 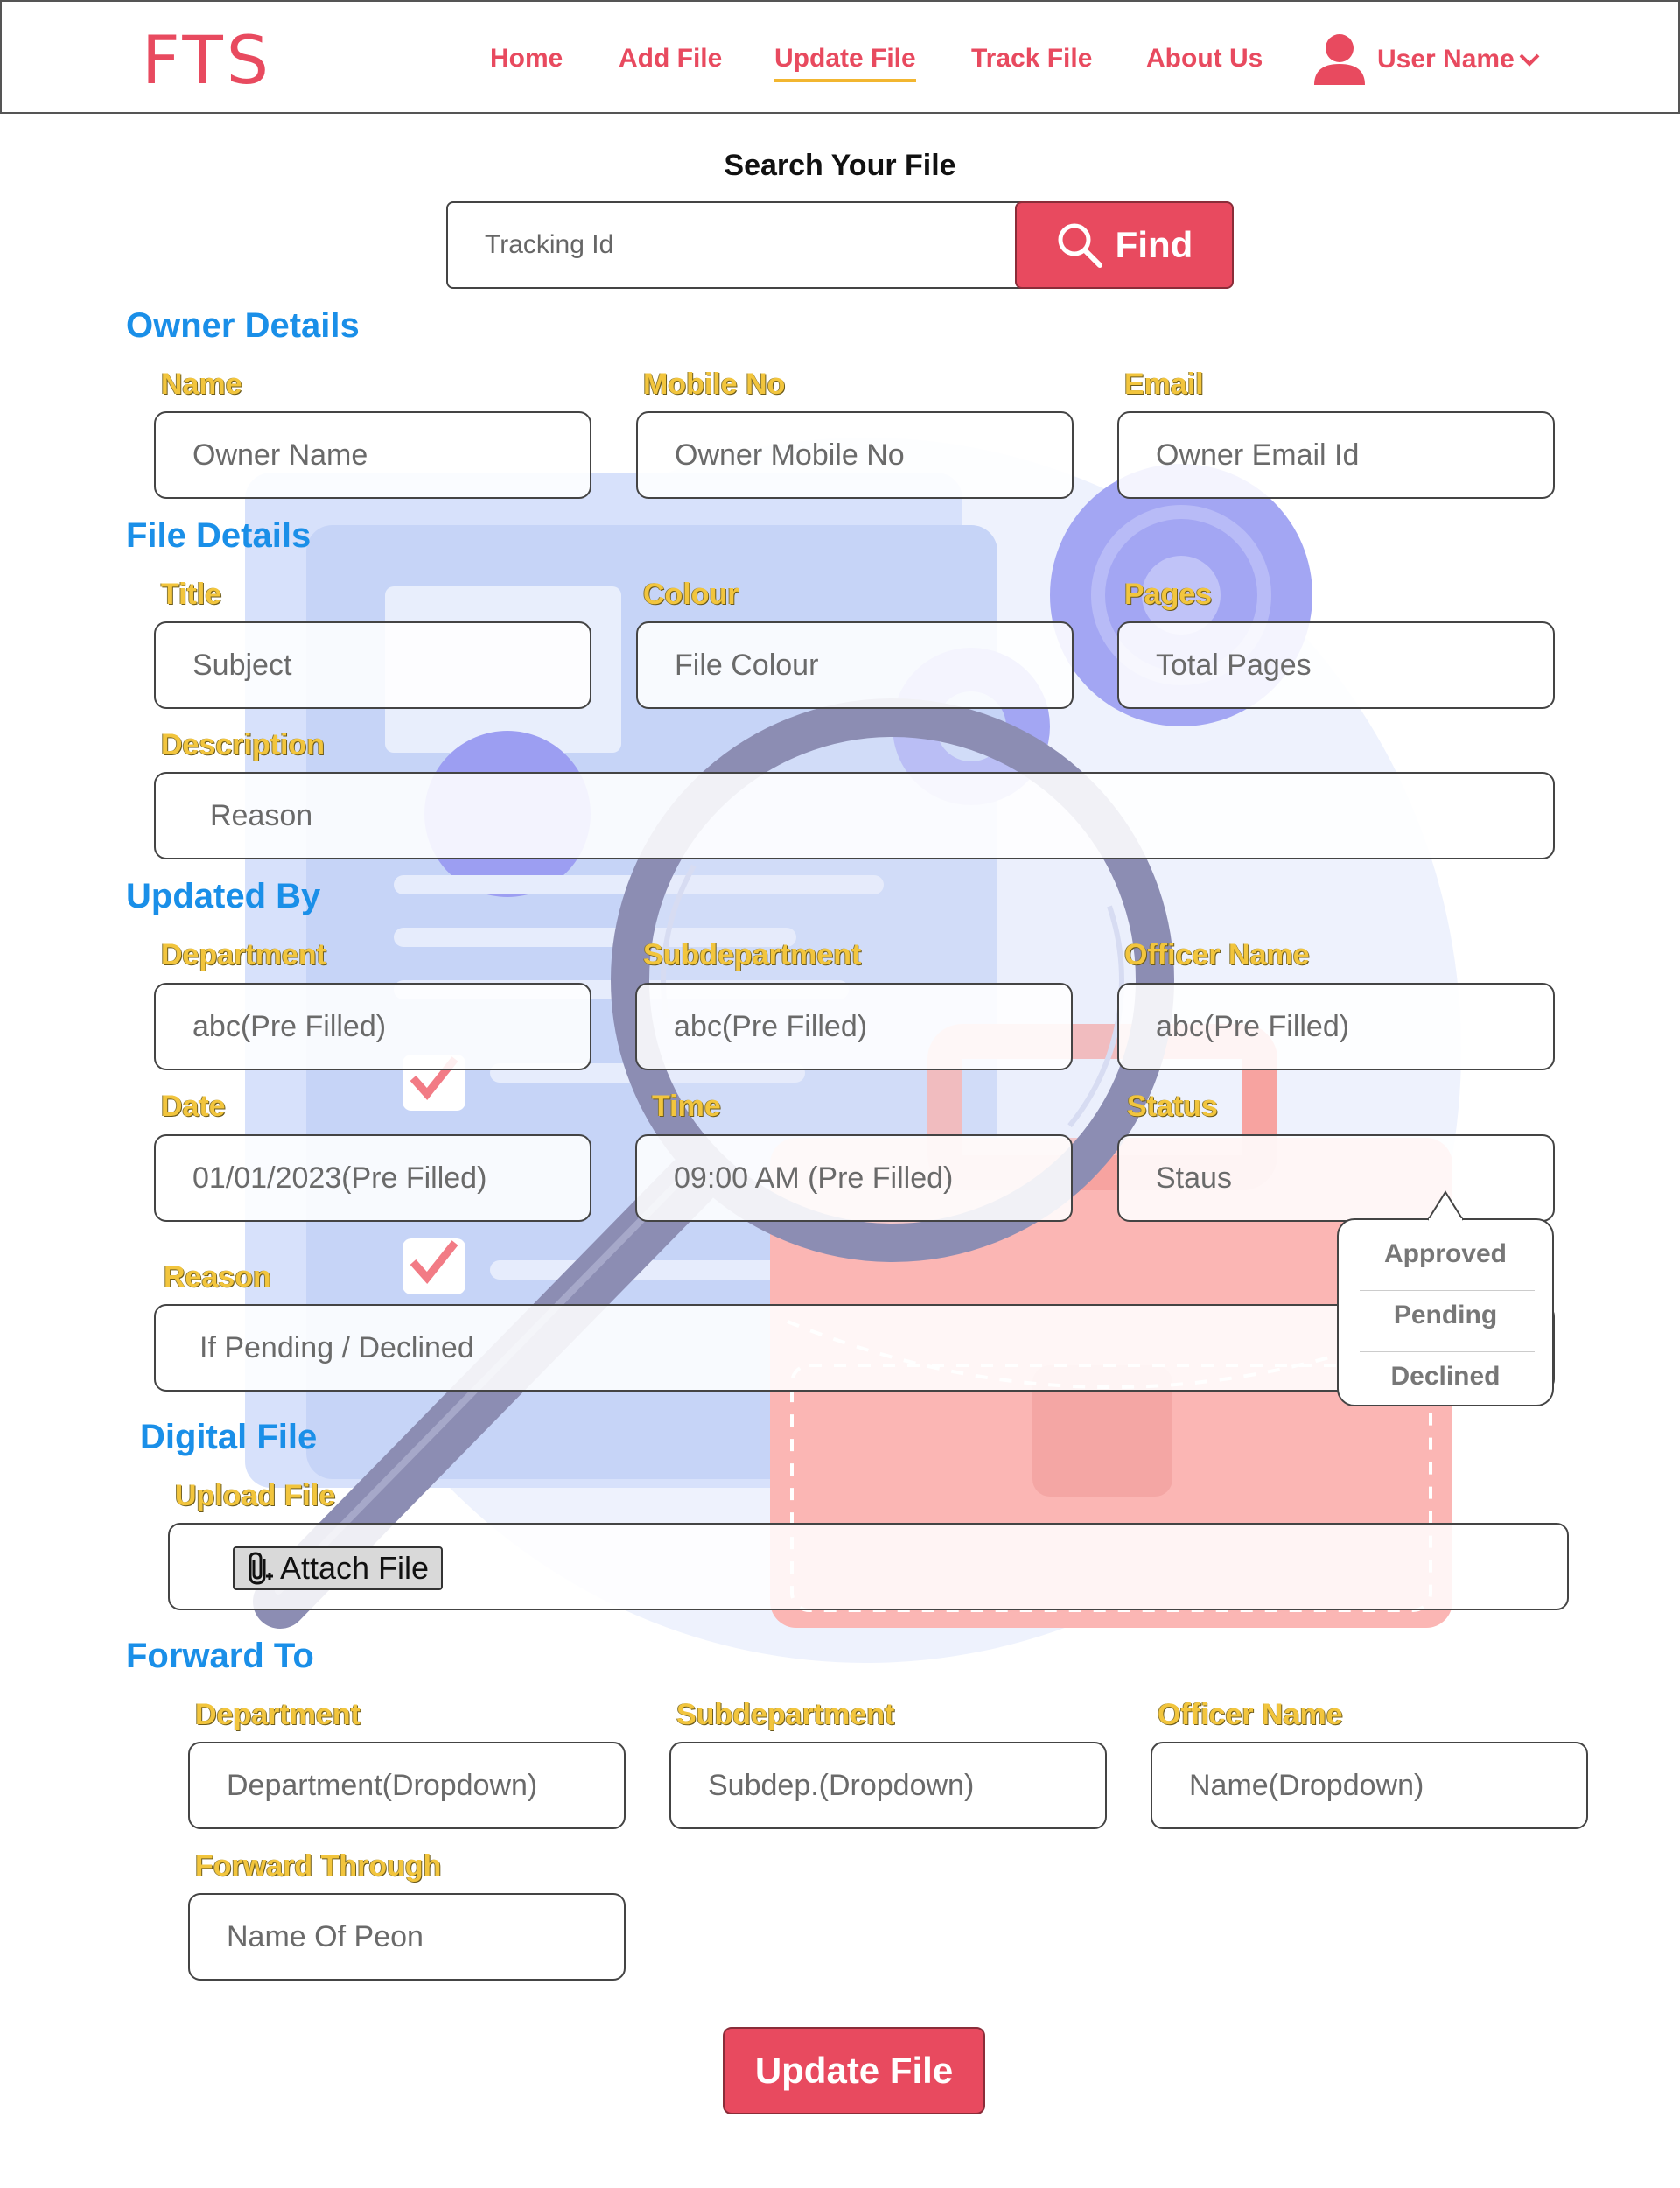 What do you see at coordinates (220, 1656) in the screenshot?
I see `forward-to-title: Forward To` at bounding box center [220, 1656].